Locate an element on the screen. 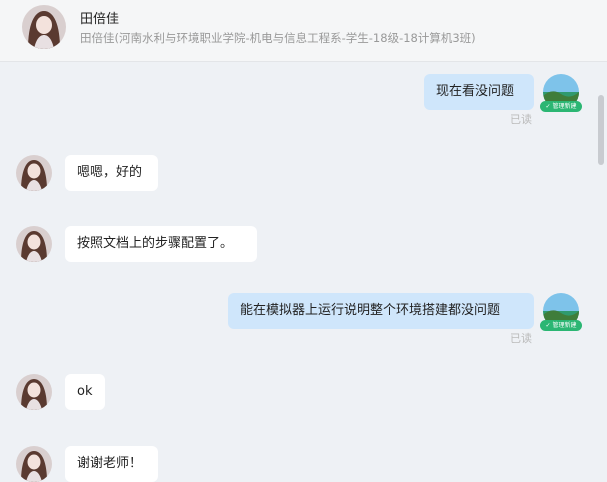 The width and height of the screenshot is (607, 482). message-bubble-incoming: ok is located at coordinates (85, 392).